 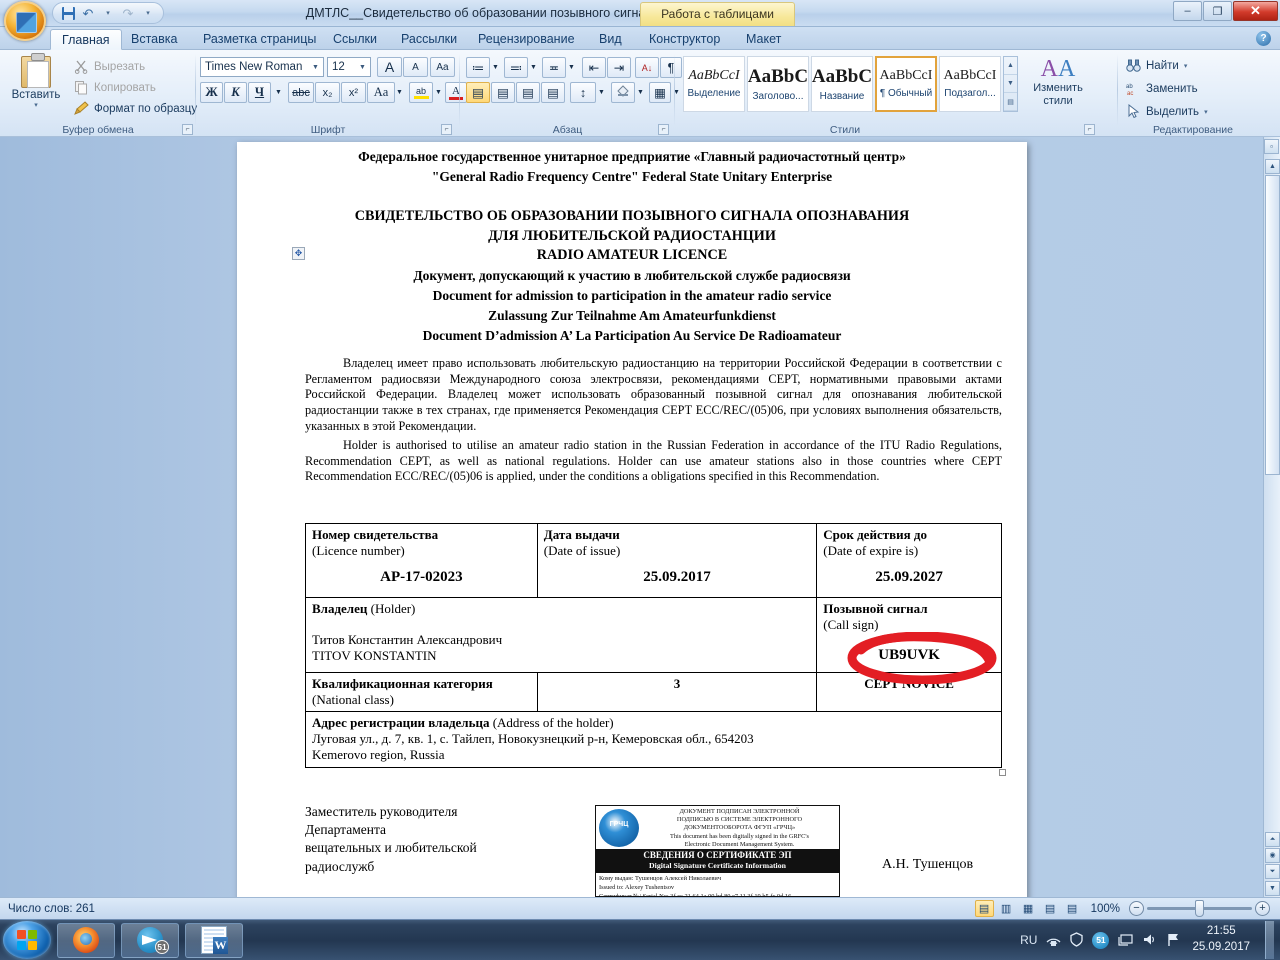 I want to click on clock: 21:55 25.09.2017, so click(x=1222, y=939).